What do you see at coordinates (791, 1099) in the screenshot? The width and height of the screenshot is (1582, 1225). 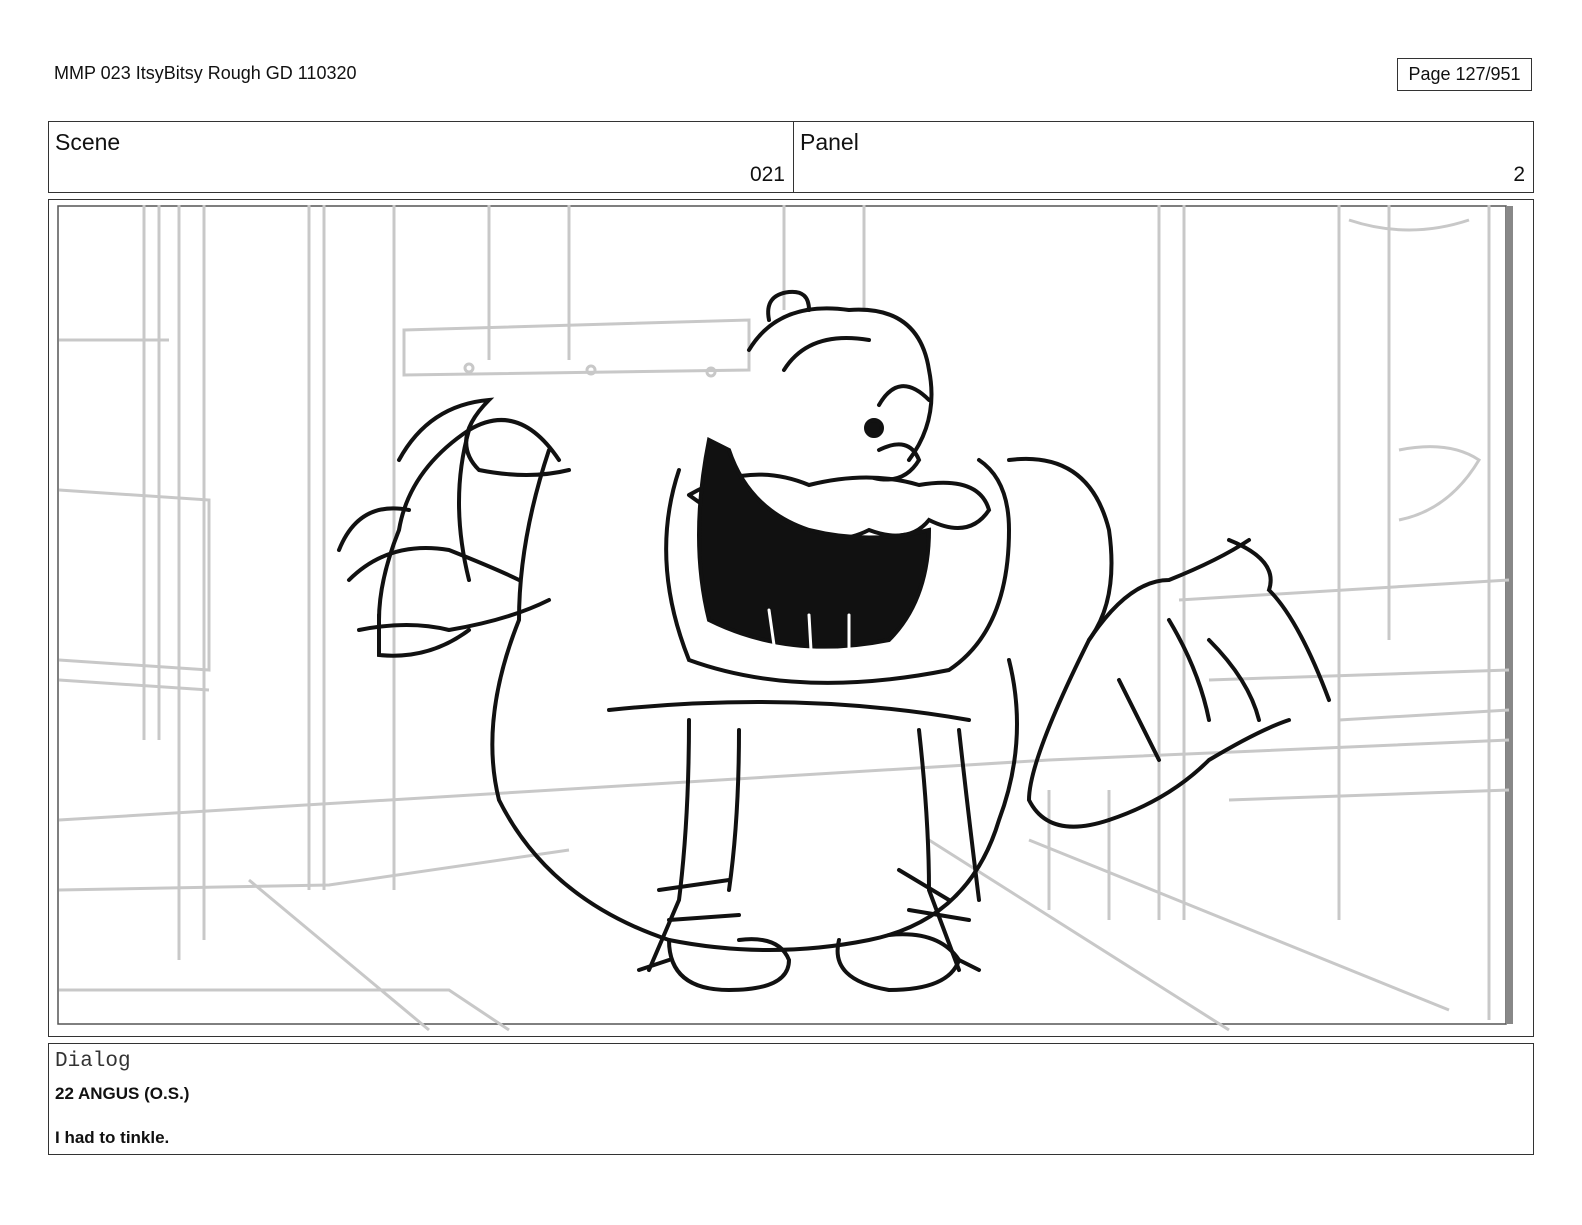 I see `dialog-box: Dialog 22 ANGUS (O.S.) I had to tinkle.` at bounding box center [791, 1099].